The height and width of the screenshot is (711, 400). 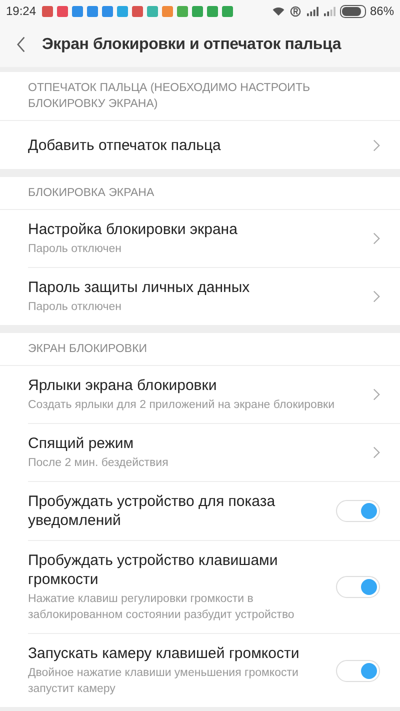 I want to click on page-title: Экран блокировки и отпечаток пальца, so click(x=192, y=45).